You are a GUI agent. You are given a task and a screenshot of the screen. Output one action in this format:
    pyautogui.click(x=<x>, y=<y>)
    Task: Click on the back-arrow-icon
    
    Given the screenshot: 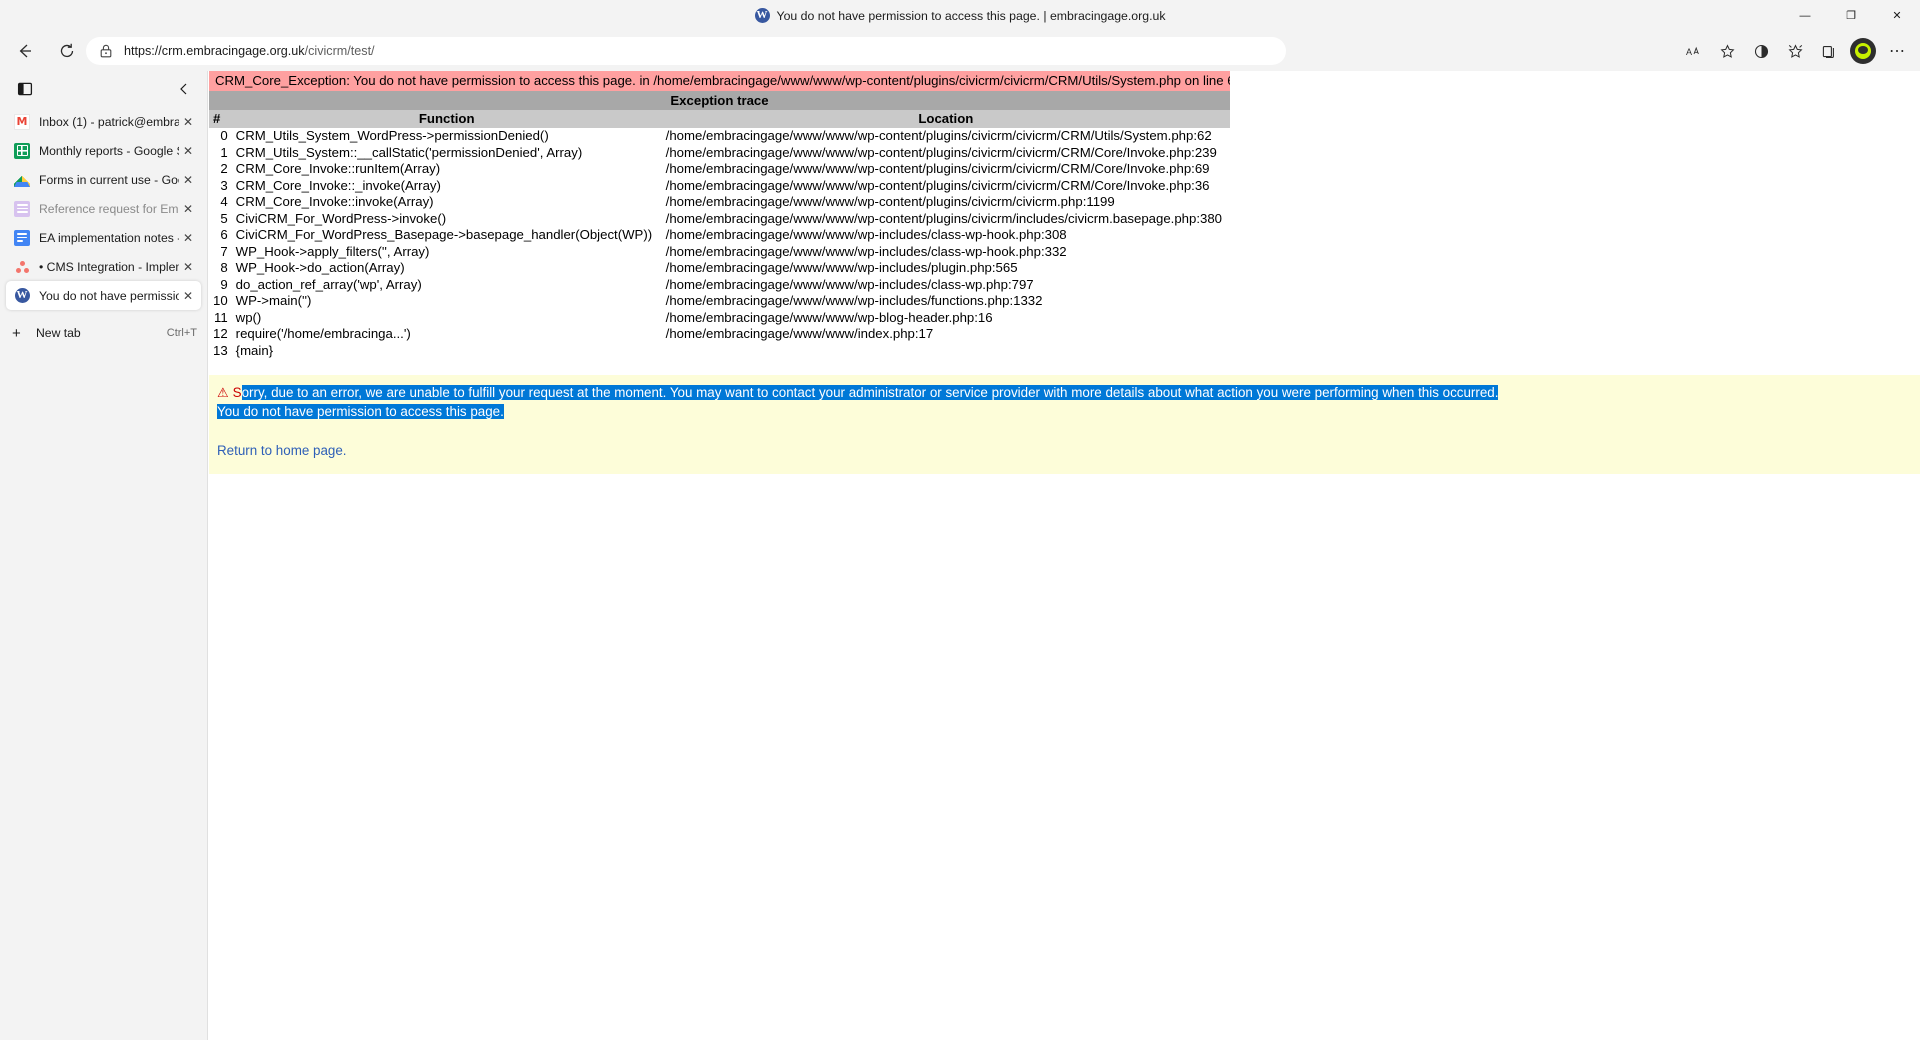 What is the action you would take?
    pyautogui.click(x=25, y=51)
    